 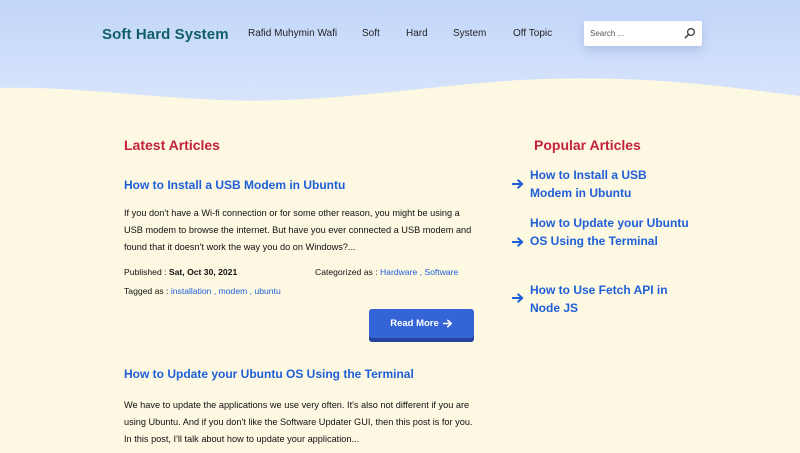 I want to click on latest-articles-heading: Latest Articles, so click(x=172, y=145).